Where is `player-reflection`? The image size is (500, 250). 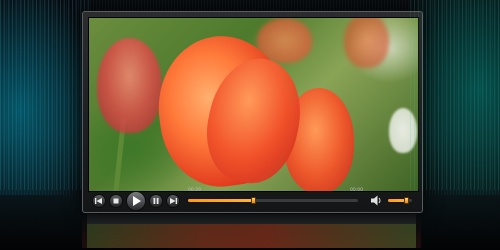 player-reflection is located at coordinates (251, 230).